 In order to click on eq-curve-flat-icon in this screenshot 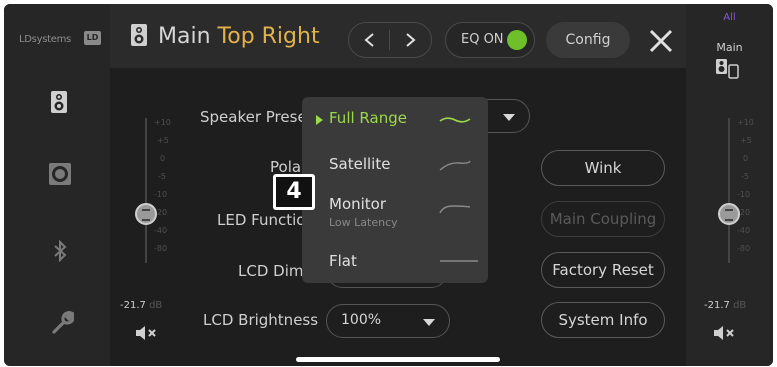, I will do `click(459, 261)`.